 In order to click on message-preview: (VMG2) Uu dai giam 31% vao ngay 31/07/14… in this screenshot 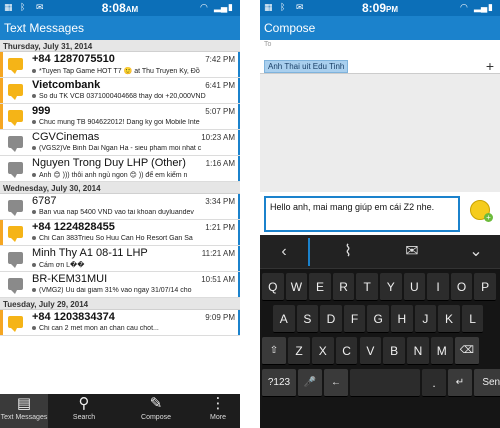, I will do `click(134, 290)`.